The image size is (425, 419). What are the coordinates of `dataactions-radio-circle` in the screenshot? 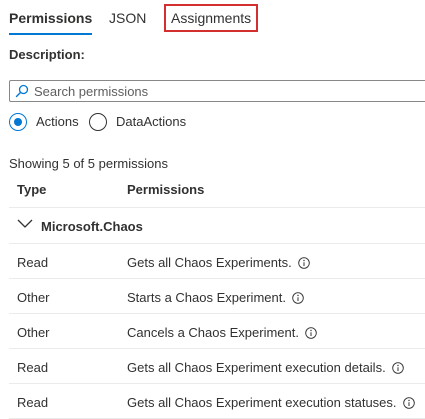 It's located at (98, 122).